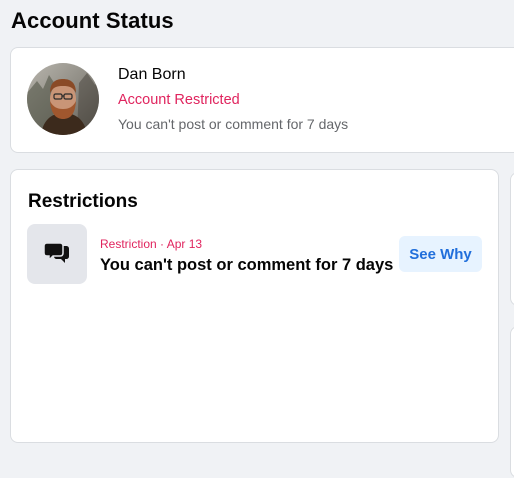  I want to click on restriction-text: You can't post or comment for 7 days, so click(247, 265).